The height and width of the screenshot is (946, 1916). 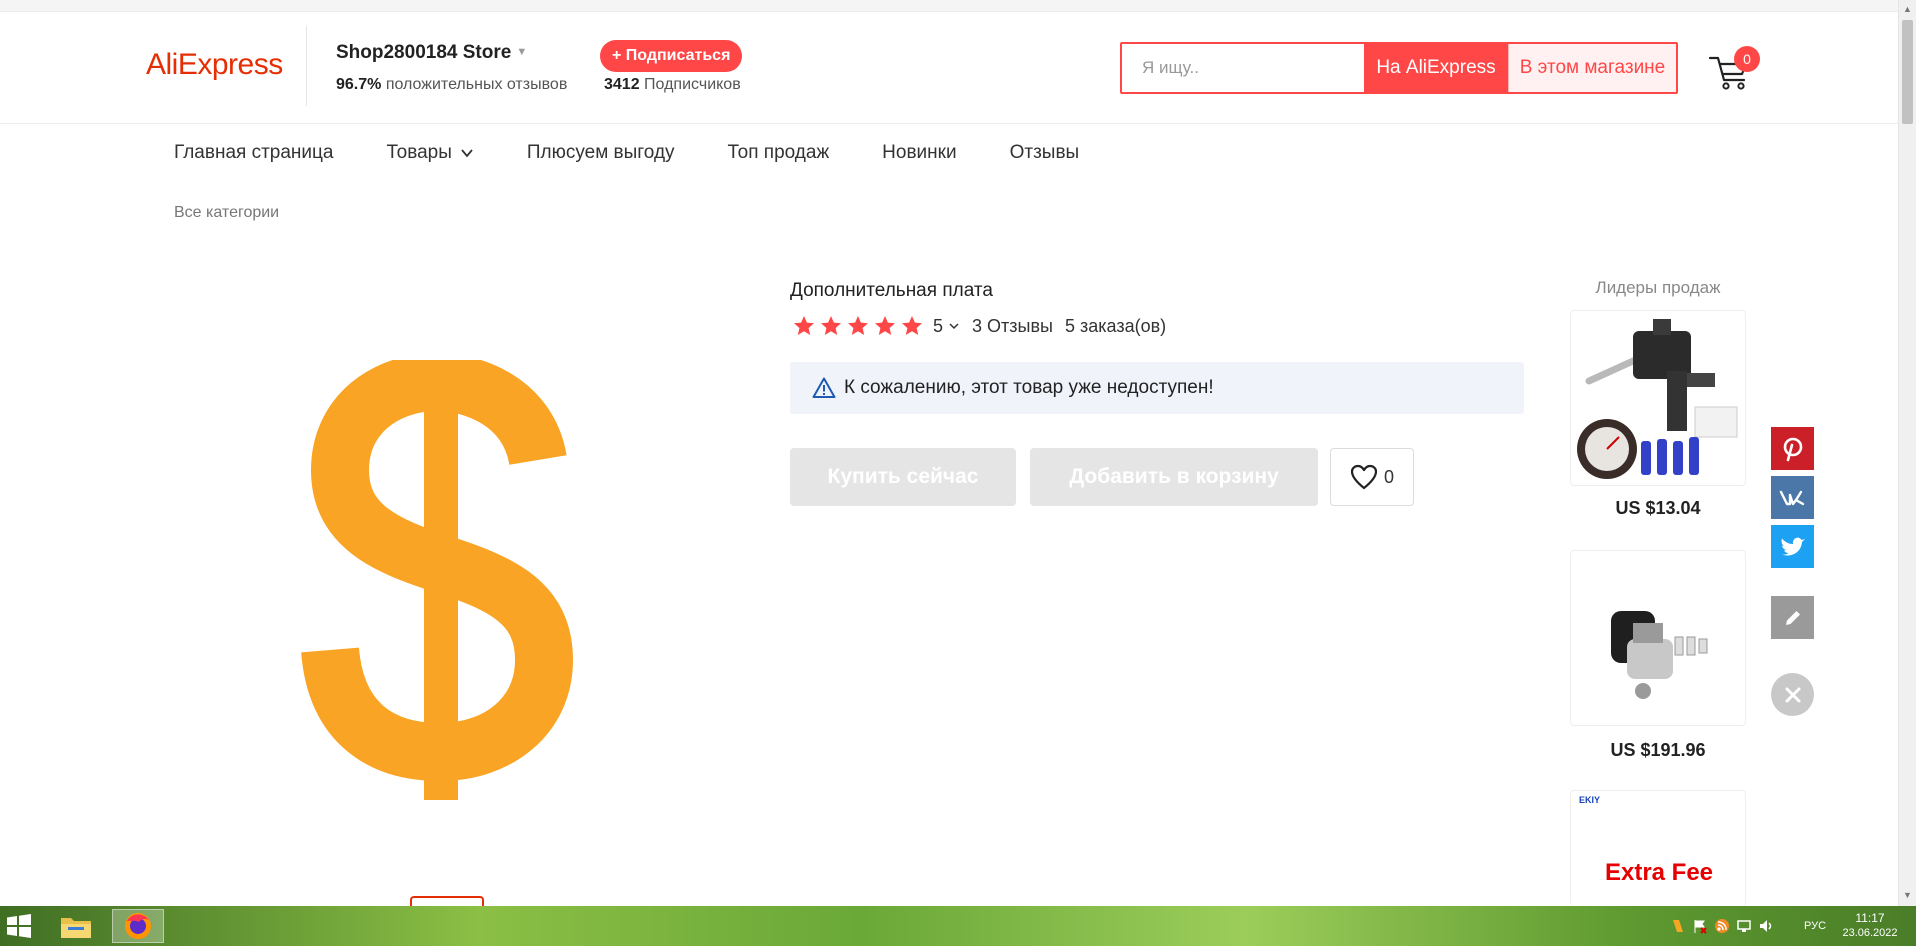 I want to click on firefox-icon, so click(x=138, y=926).